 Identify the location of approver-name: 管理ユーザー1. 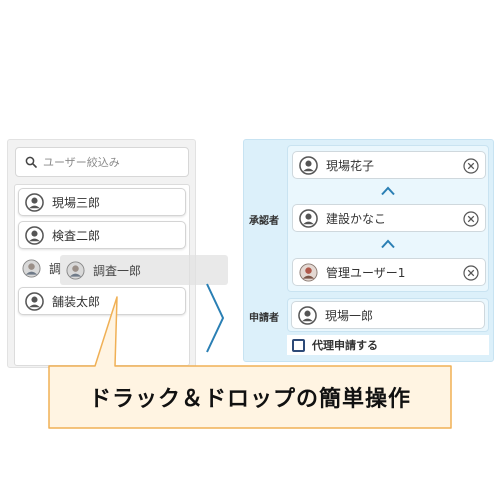
(366, 272).